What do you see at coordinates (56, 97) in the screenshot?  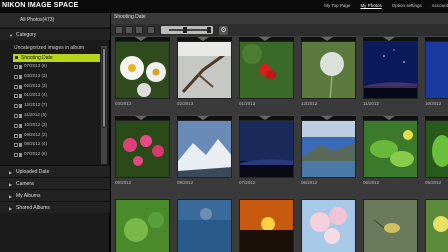 I see `month-item: 01/2013 (4)` at bounding box center [56, 97].